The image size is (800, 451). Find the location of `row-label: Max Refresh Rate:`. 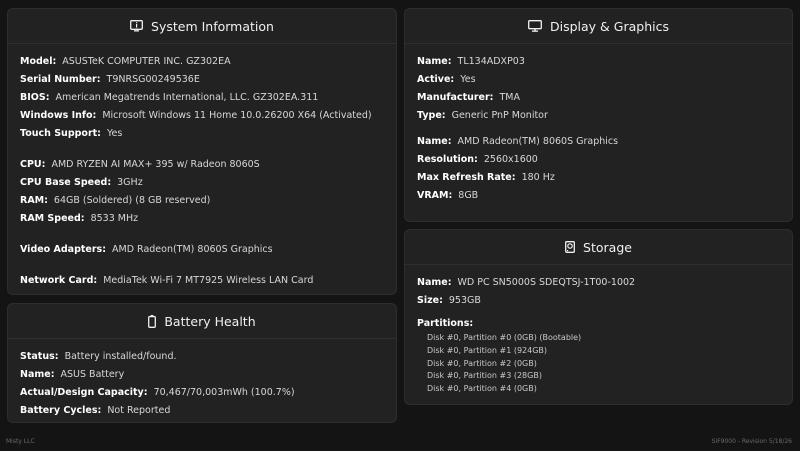

row-label: Max Refresh Rate: is located at coordinates (466, 177).